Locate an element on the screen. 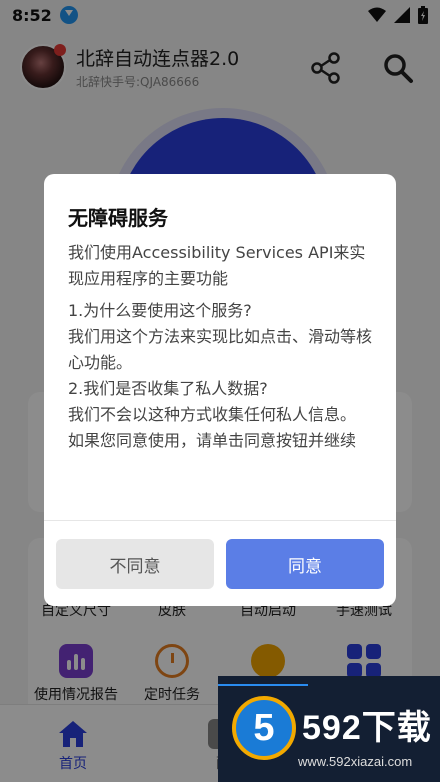 Image resolution: width=440 pixels, height=782 pixels. dialog-closing: 如果您同意使用，请单击同意按钮并继续 is located at coordinates (212, 440).